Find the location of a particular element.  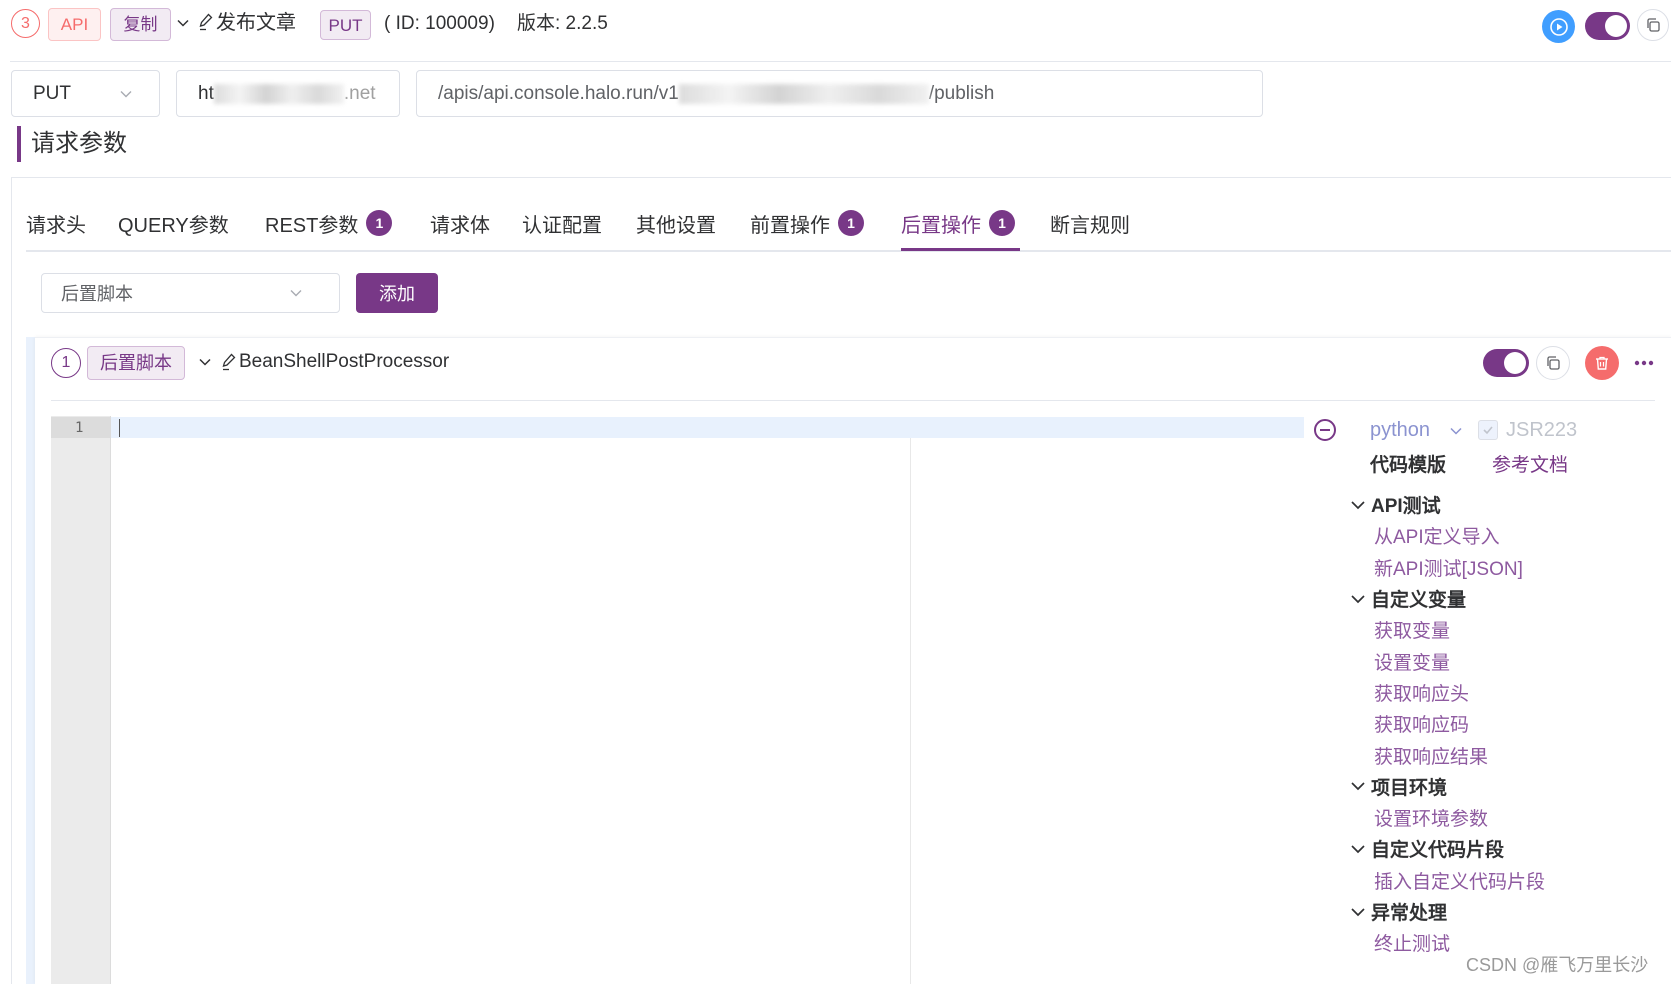

path-suffix: /publish is located at coordinates (961, 93).